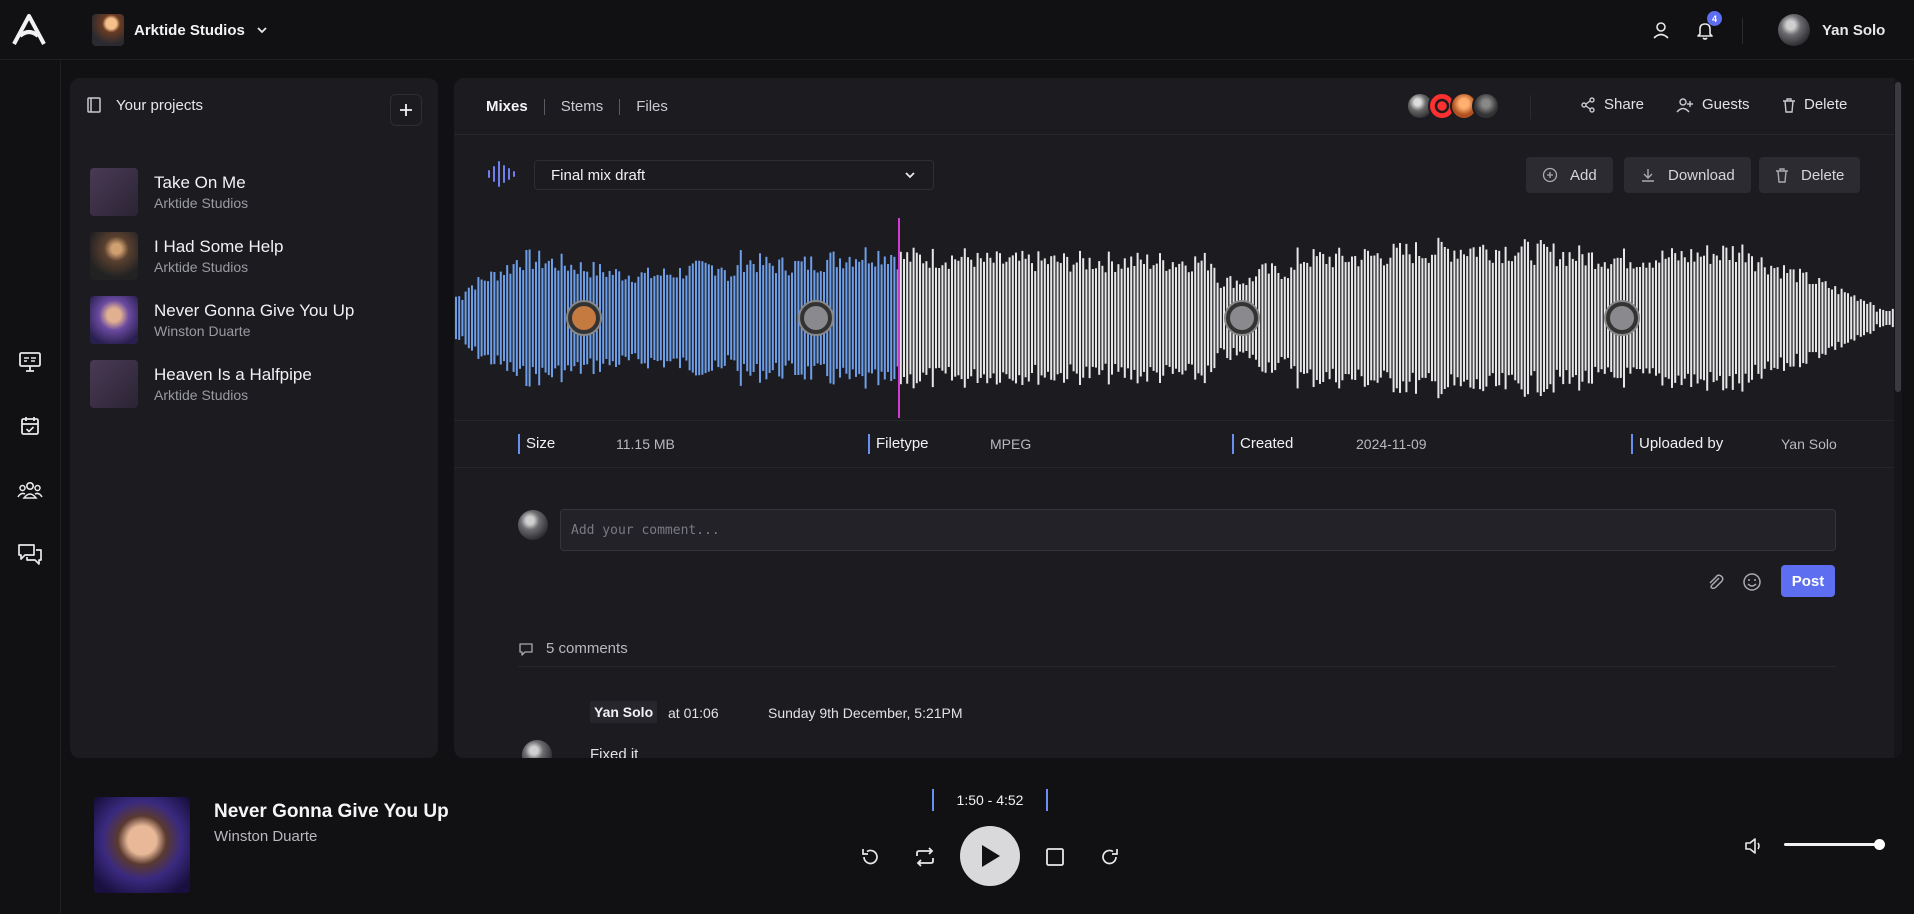  I want to click on app-logo, so click(29, 30).